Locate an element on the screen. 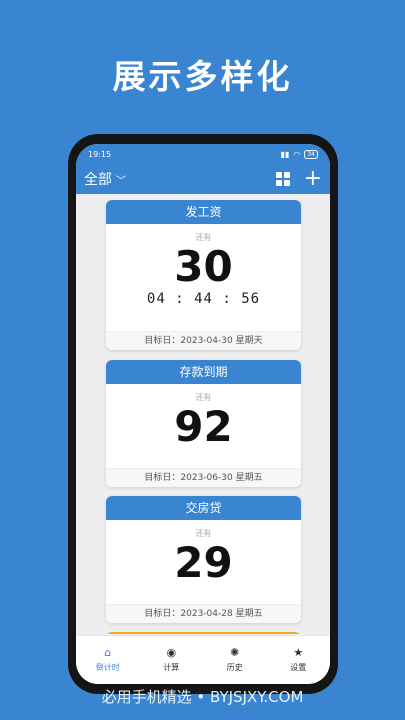 The width and height of the screenshot is (405, 720). nav-label: 计算 is located at coordinates (171, 667).